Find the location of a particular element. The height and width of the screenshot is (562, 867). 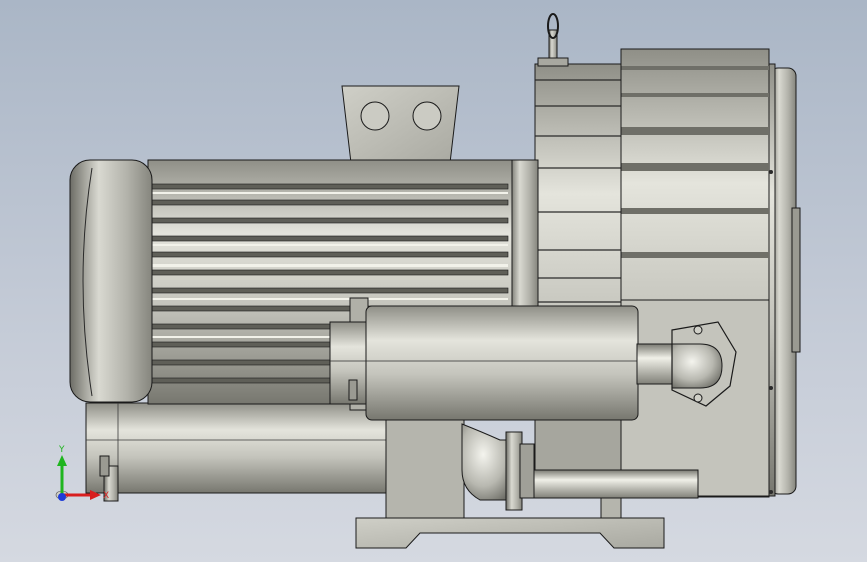

bracket-hole-right is located at coordinates (427, 116).